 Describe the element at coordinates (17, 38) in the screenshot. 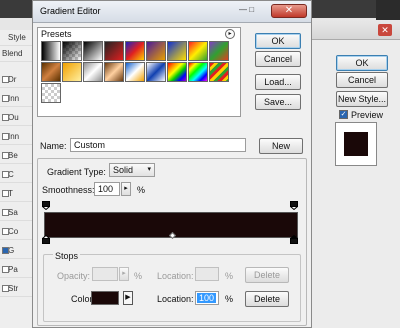

I see `styles-list-header: Style` at that location.